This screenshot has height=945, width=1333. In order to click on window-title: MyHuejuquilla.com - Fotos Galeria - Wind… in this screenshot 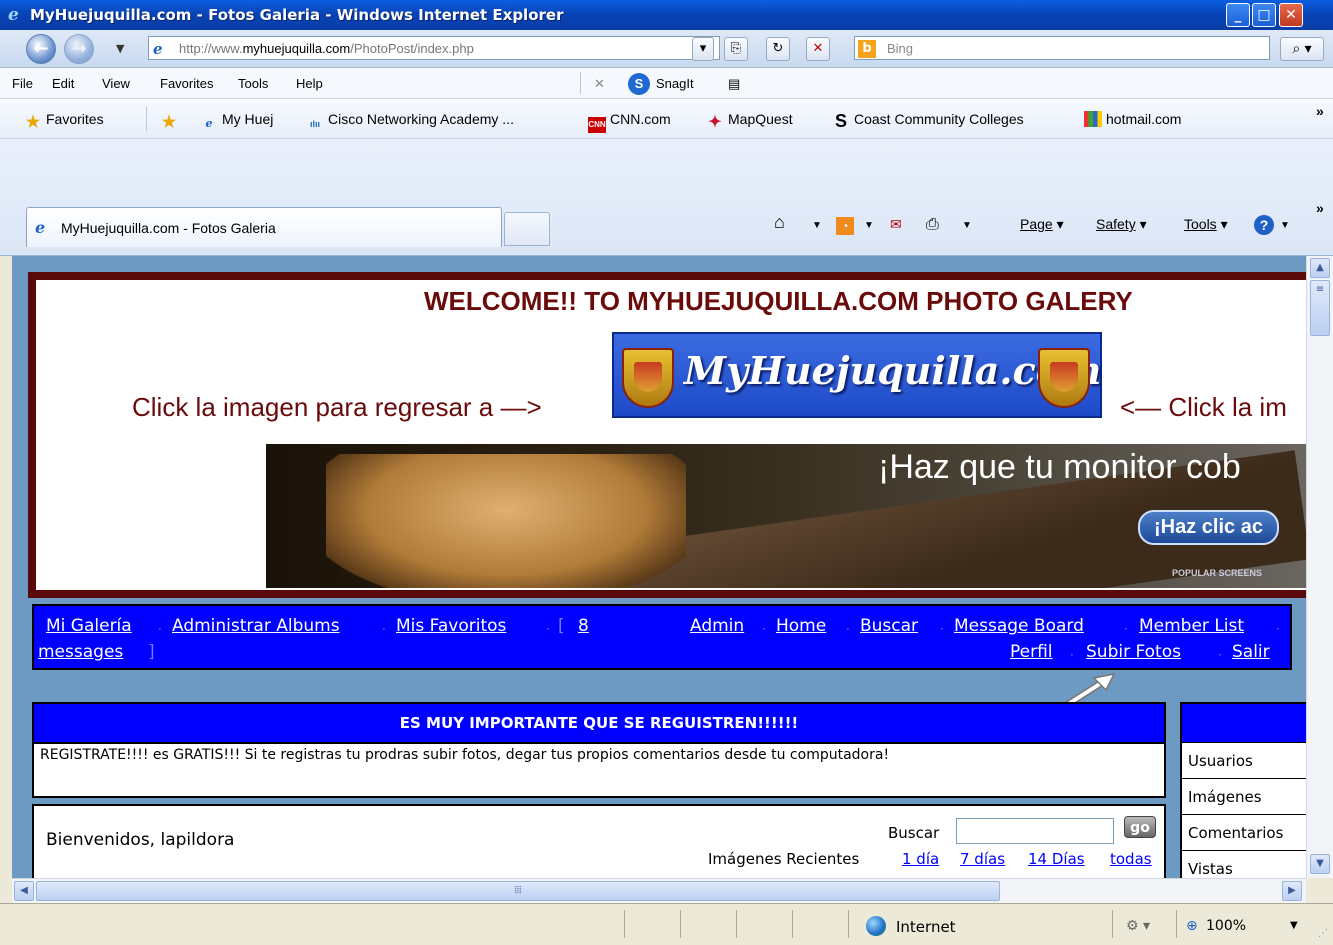, I will do `click(297, 15)`.